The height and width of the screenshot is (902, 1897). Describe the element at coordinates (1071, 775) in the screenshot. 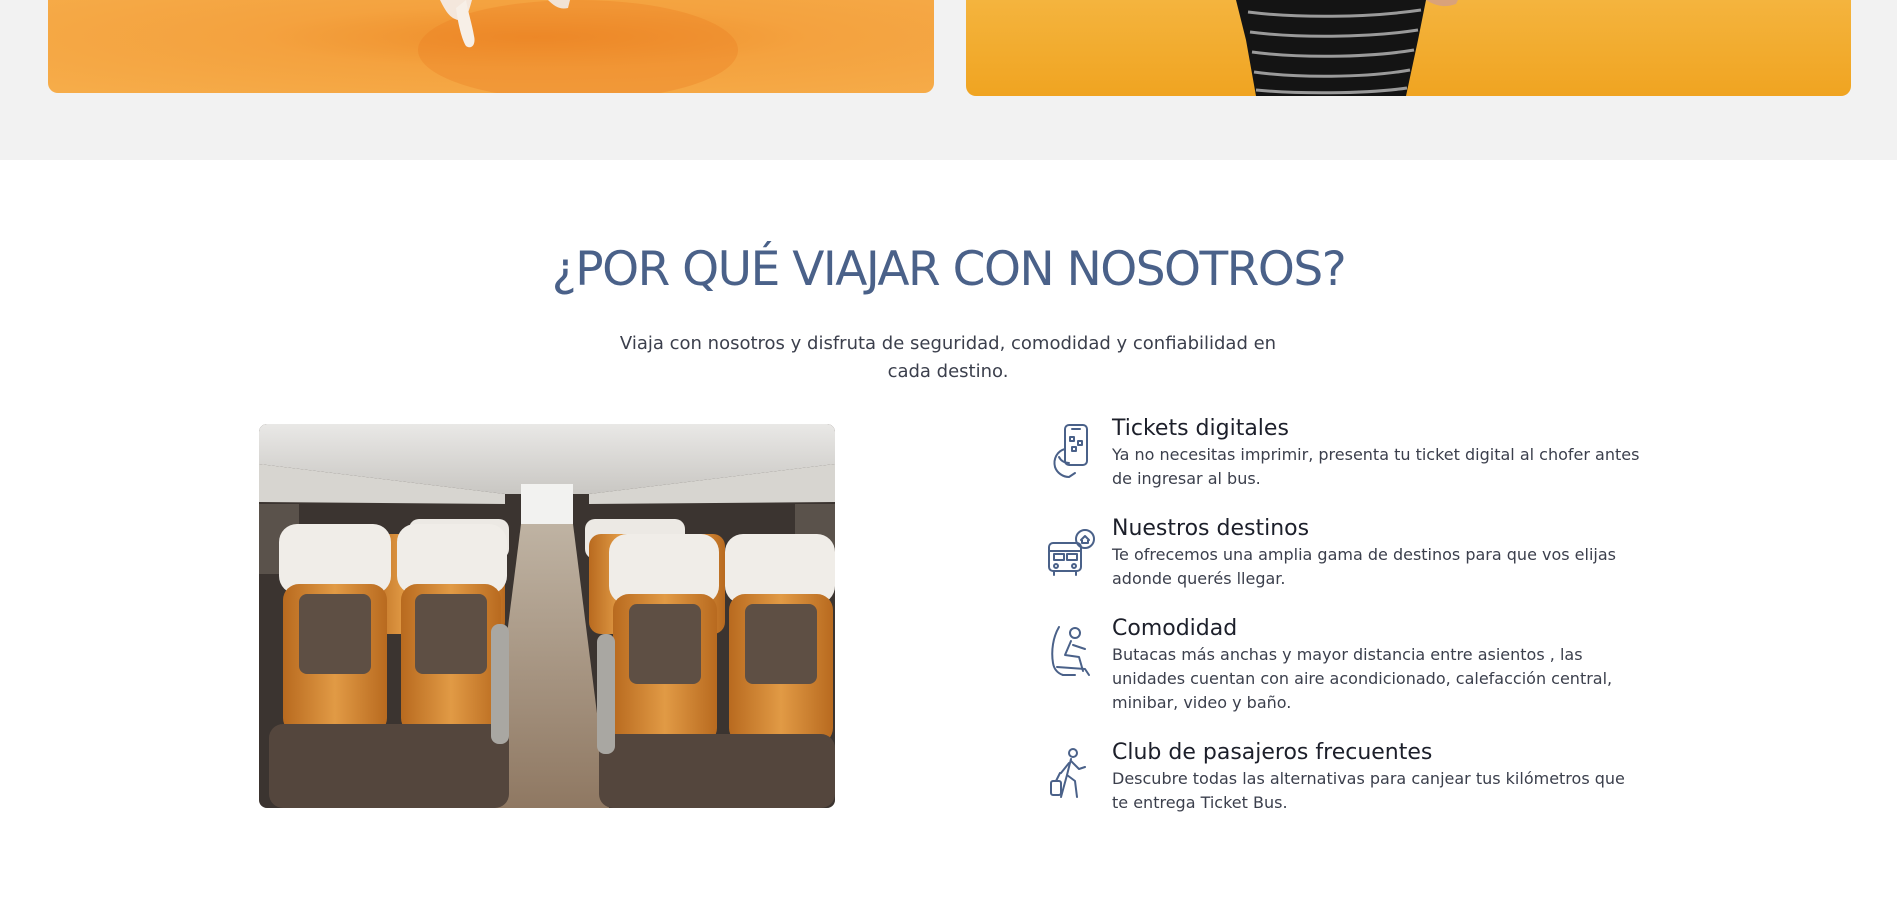

I see `traveler-luggage-icon` at that location.